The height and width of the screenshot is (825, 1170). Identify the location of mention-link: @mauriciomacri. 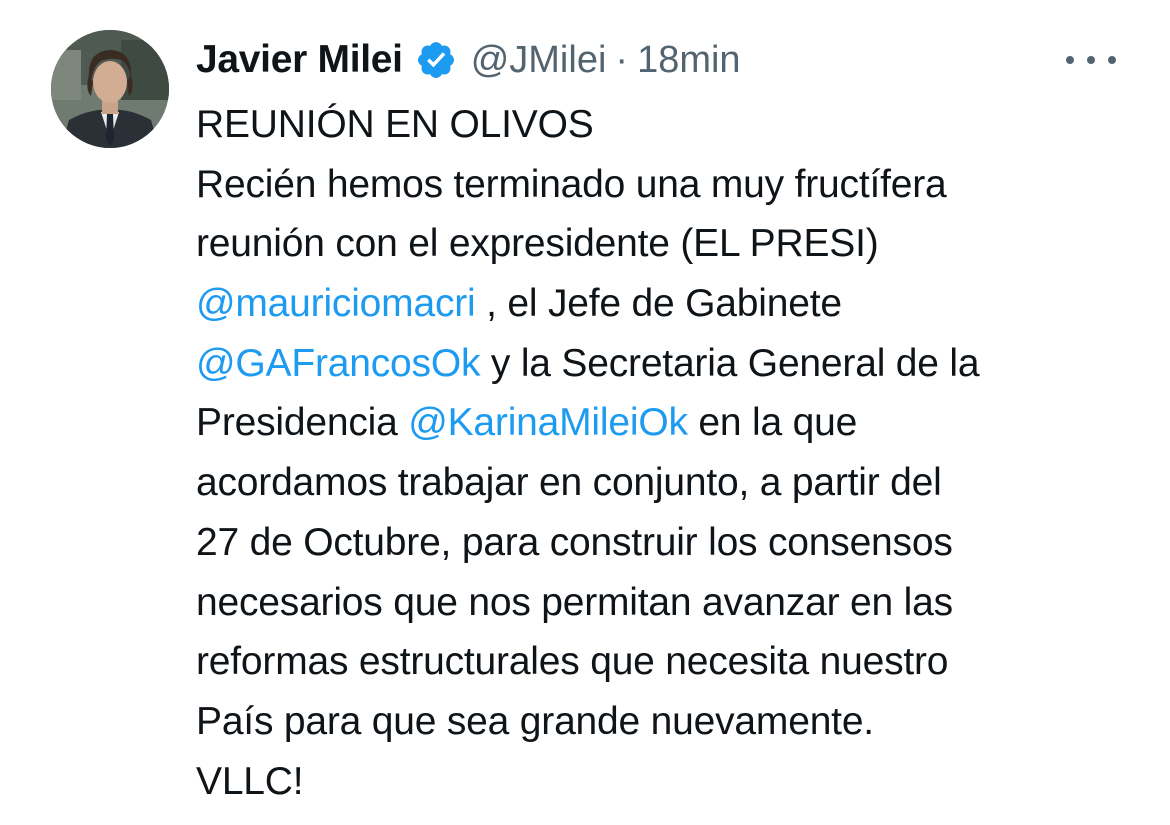
(336, 303).